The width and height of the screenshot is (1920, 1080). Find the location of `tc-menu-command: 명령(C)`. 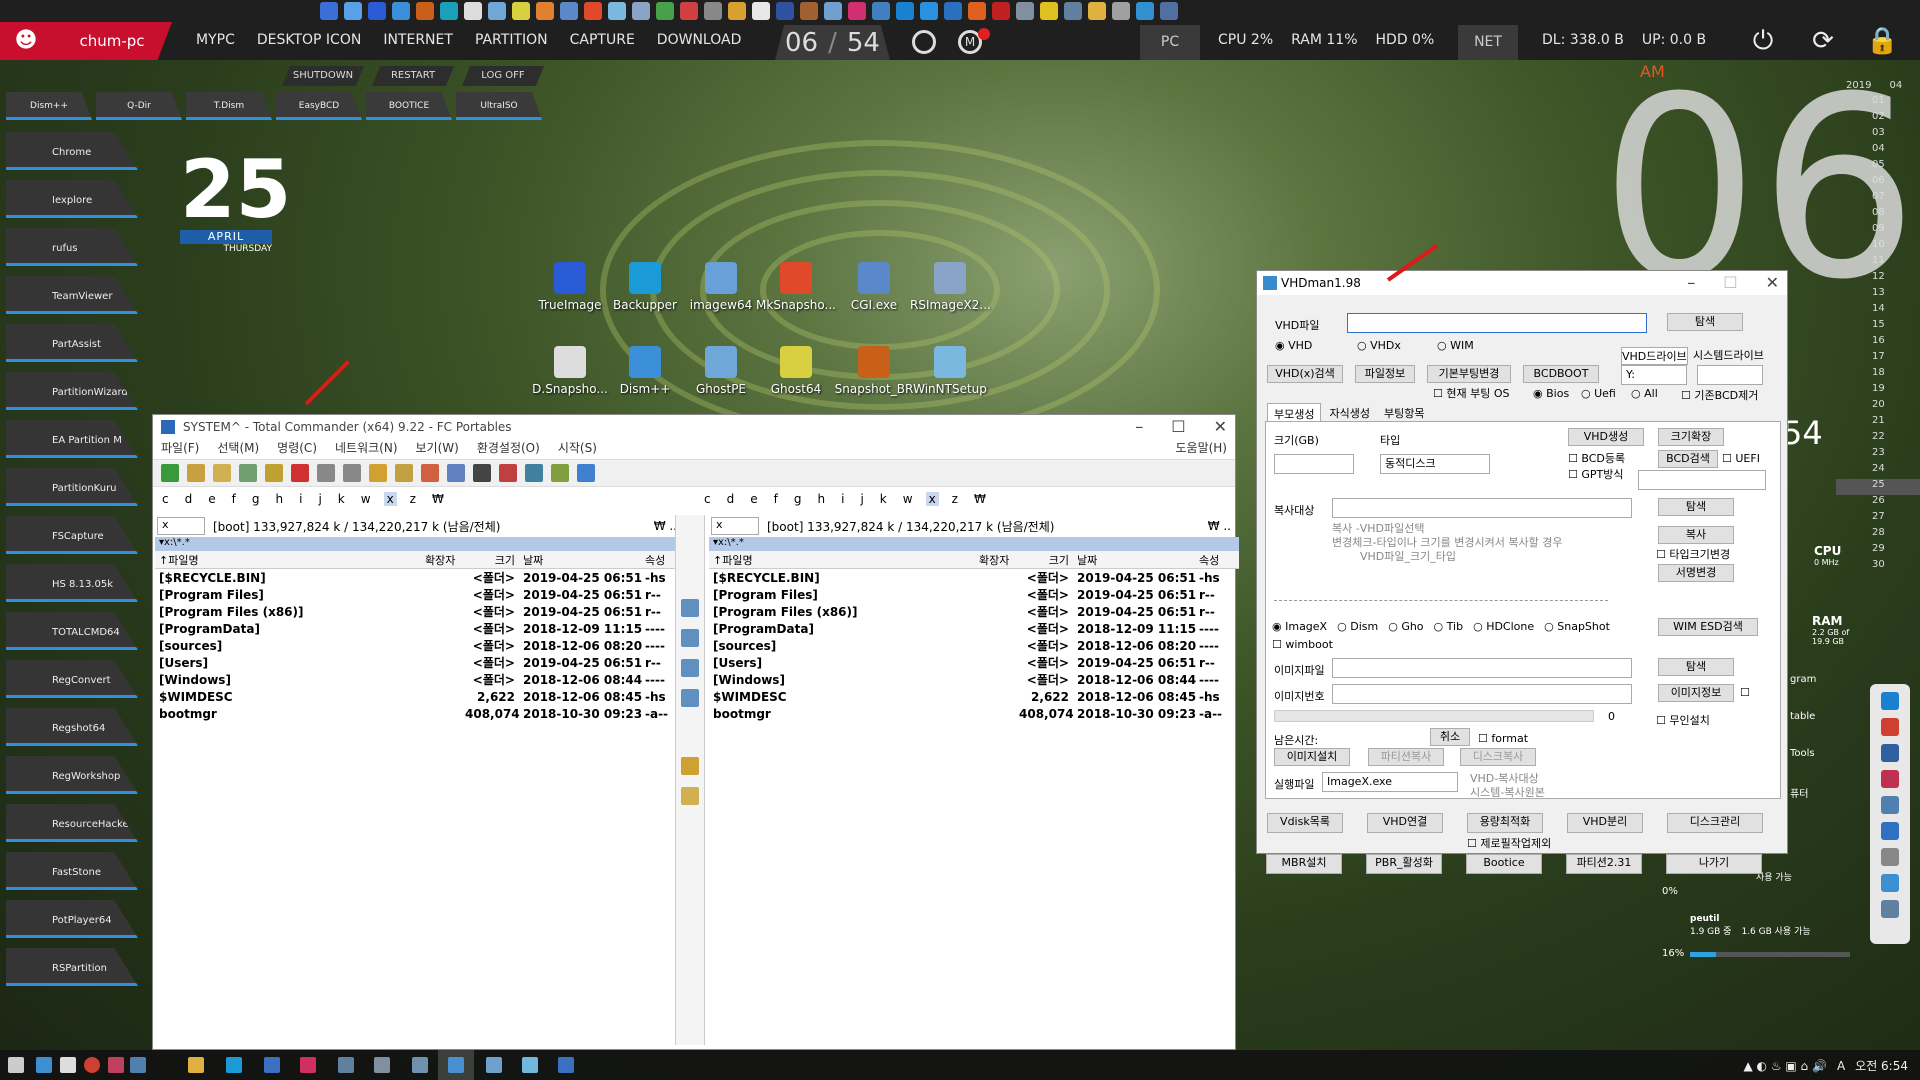

tc-menu-command: 명령(C) is located at coordinates (297, 449).